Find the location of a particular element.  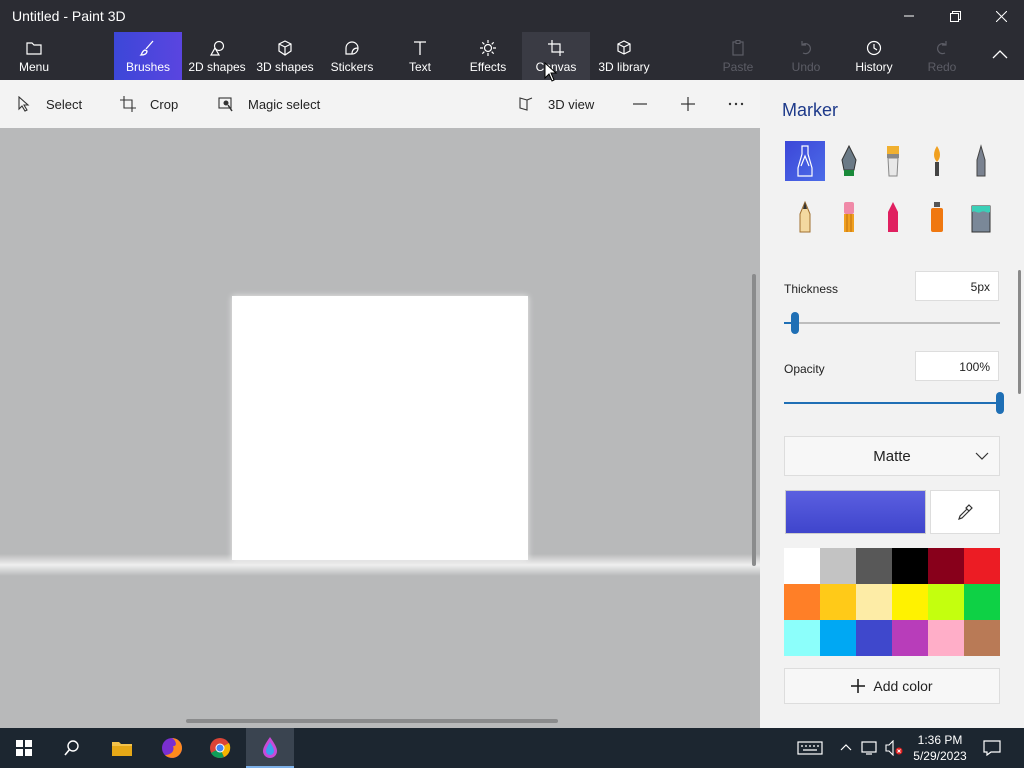

tab-label: 2D shapes is located at coordinates (217, 66).